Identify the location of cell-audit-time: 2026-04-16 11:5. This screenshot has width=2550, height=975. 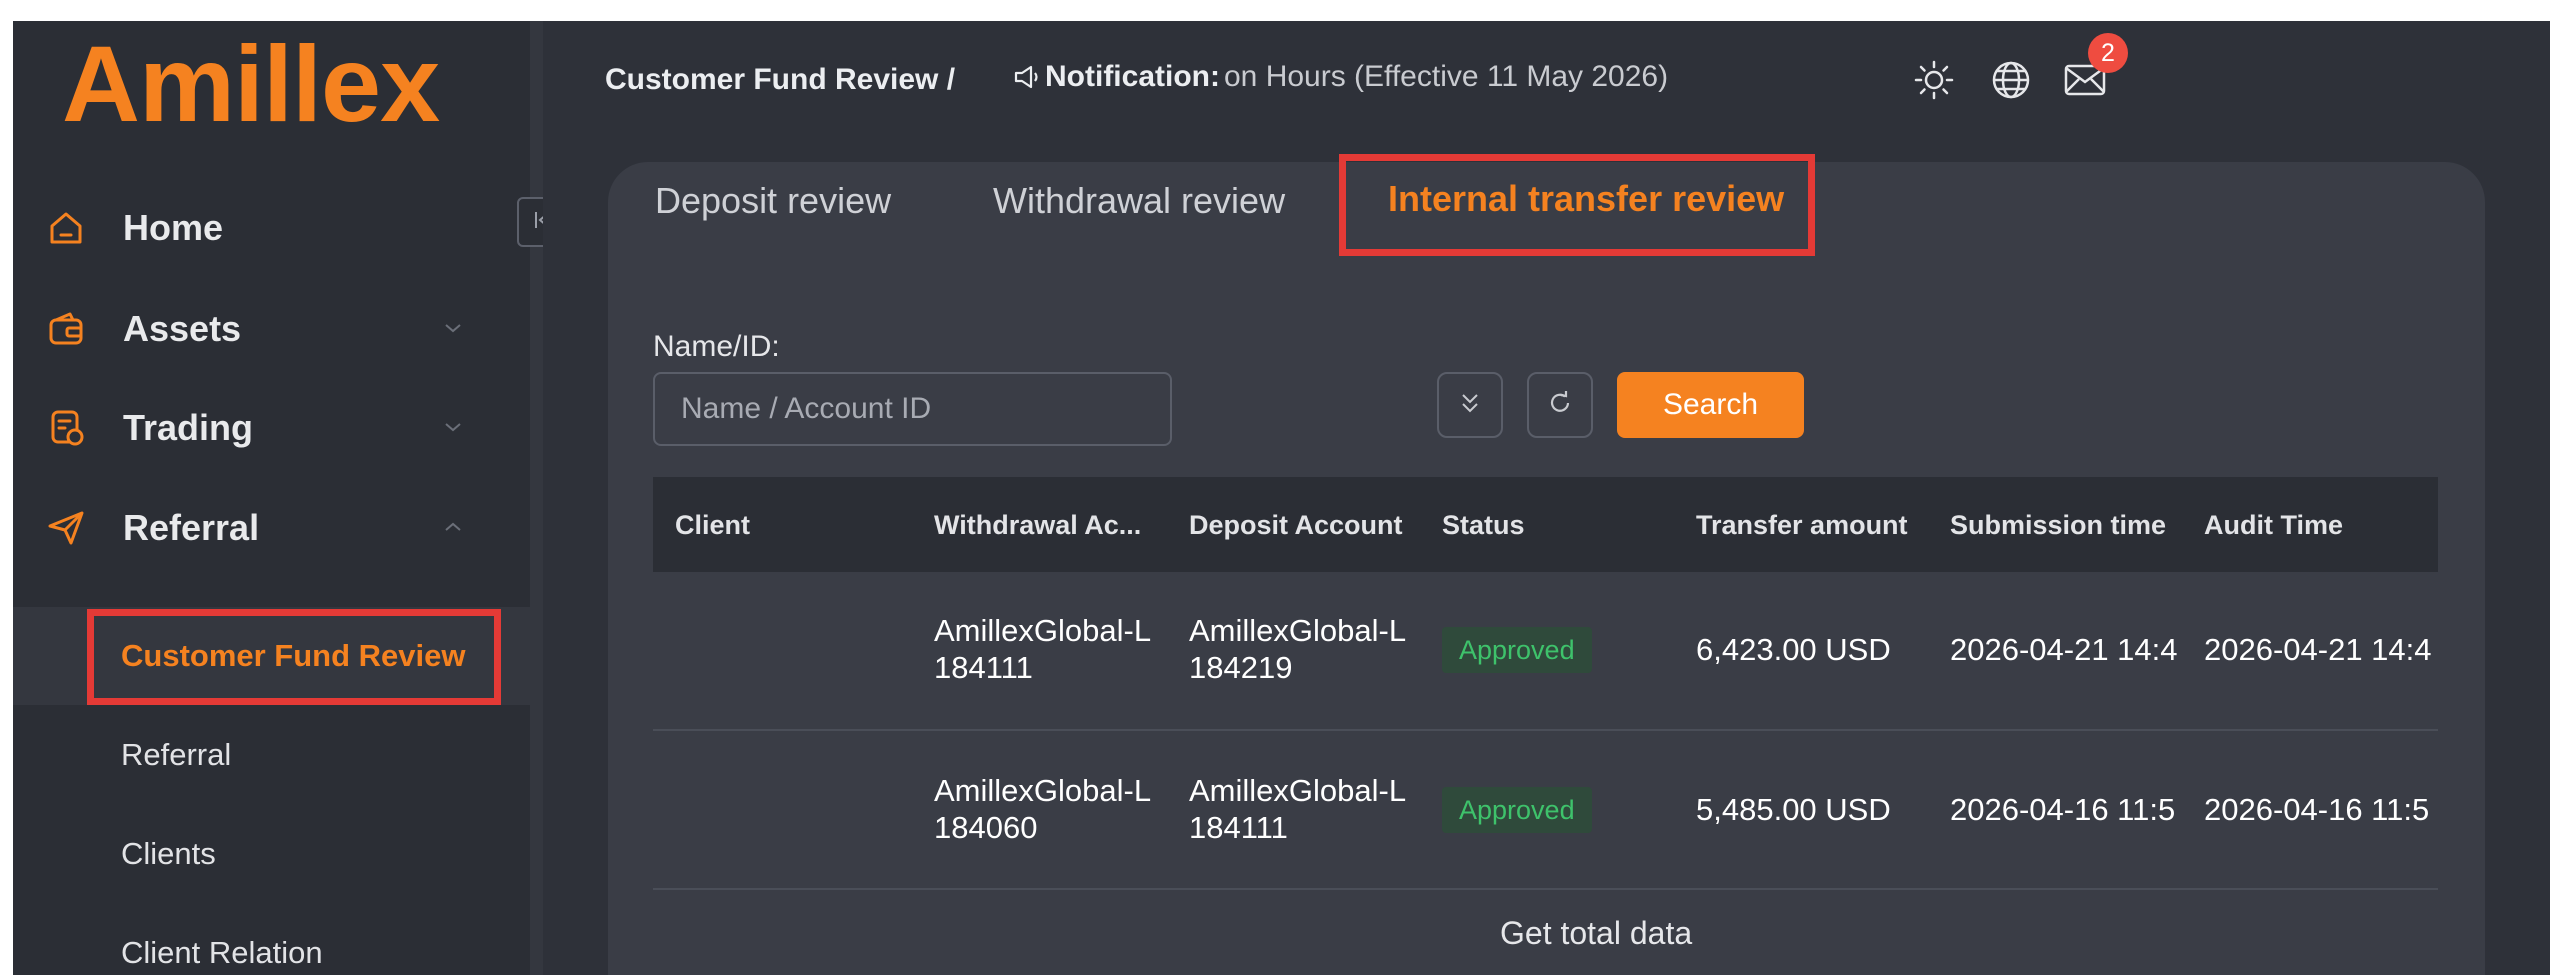
(2317, 809).